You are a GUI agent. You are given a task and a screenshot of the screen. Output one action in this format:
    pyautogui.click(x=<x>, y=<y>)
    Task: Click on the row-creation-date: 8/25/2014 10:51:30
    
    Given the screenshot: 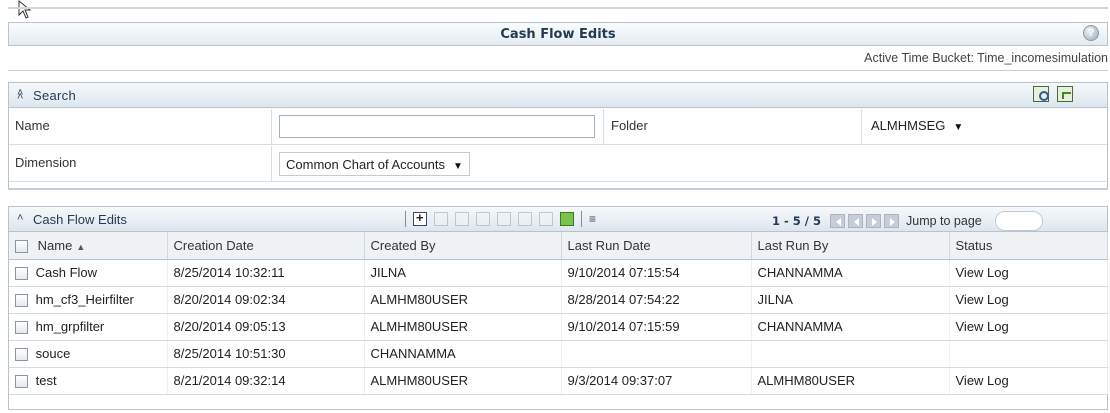 What is the action you would take?
    pyautogui.click(x=266, y=354)
    